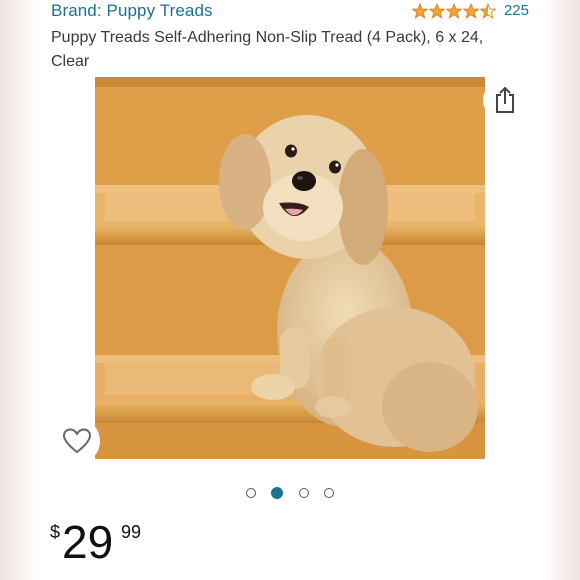 The height and width of the screenshot is (580, 580). I want to click on left-edge, so click(18, 290).